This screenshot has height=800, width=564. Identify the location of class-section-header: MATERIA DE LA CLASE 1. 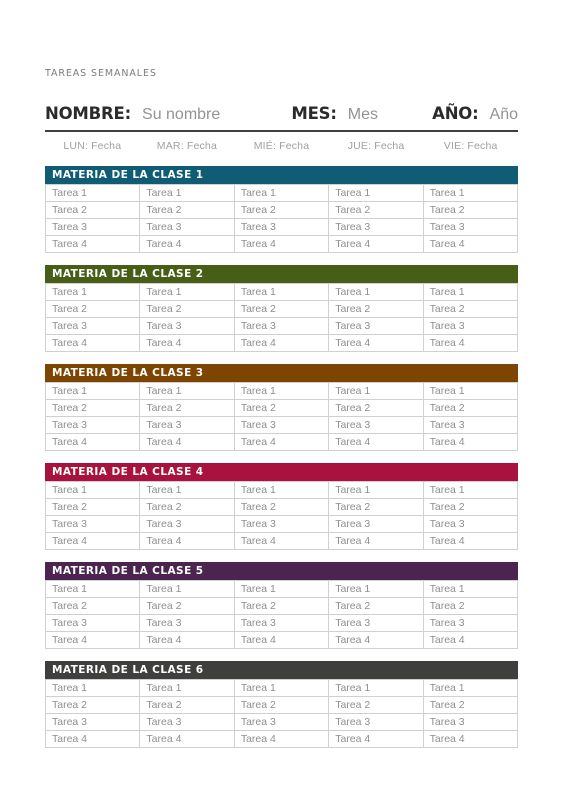
(281, 175).